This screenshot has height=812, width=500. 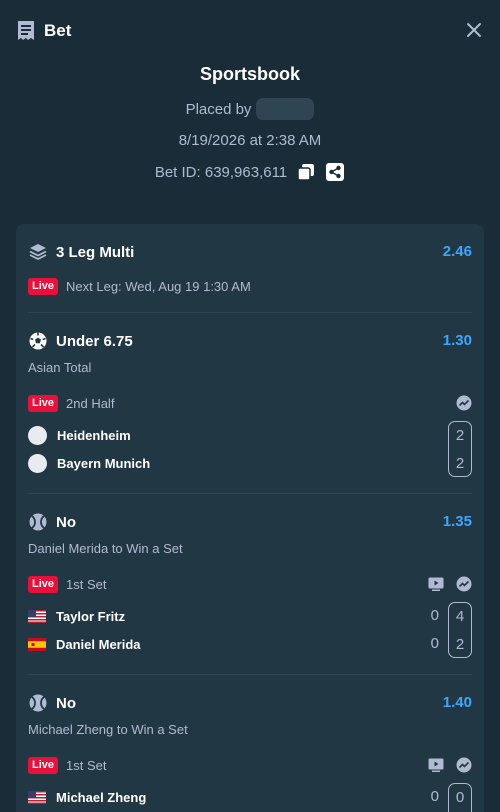 What do you see at coordinates (58, 30) in the screenshot?
I see `modal-title: Bet` at bounding box center [58, 30].